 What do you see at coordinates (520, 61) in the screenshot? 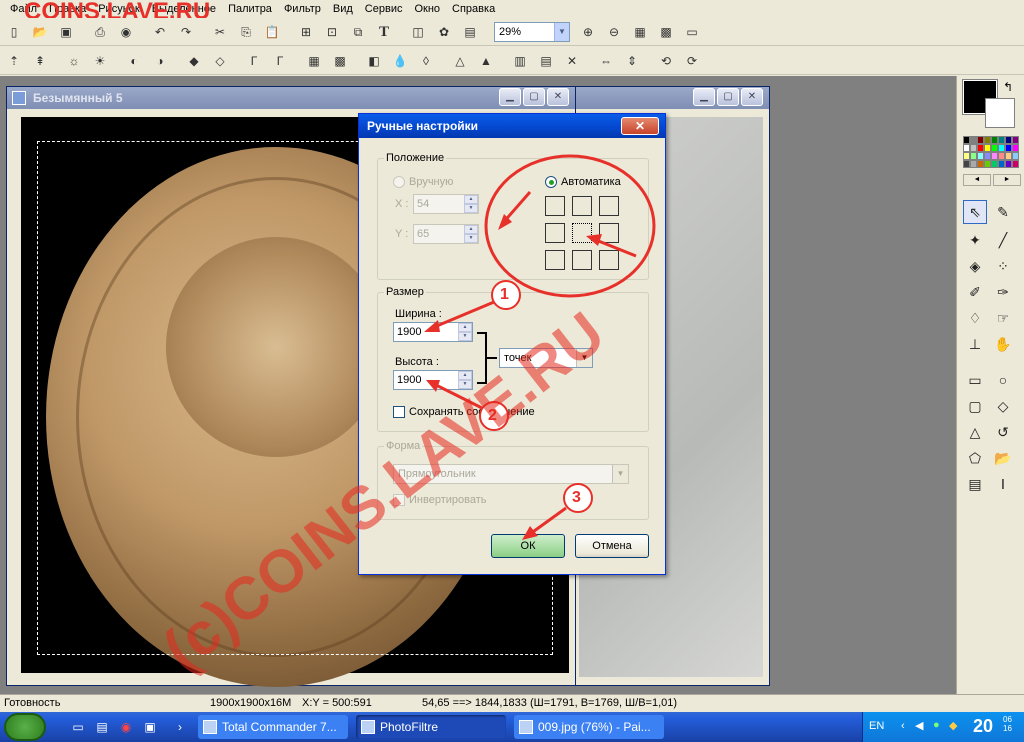
I see `gradient-icon: ▥` at bounding box center [520, 61].